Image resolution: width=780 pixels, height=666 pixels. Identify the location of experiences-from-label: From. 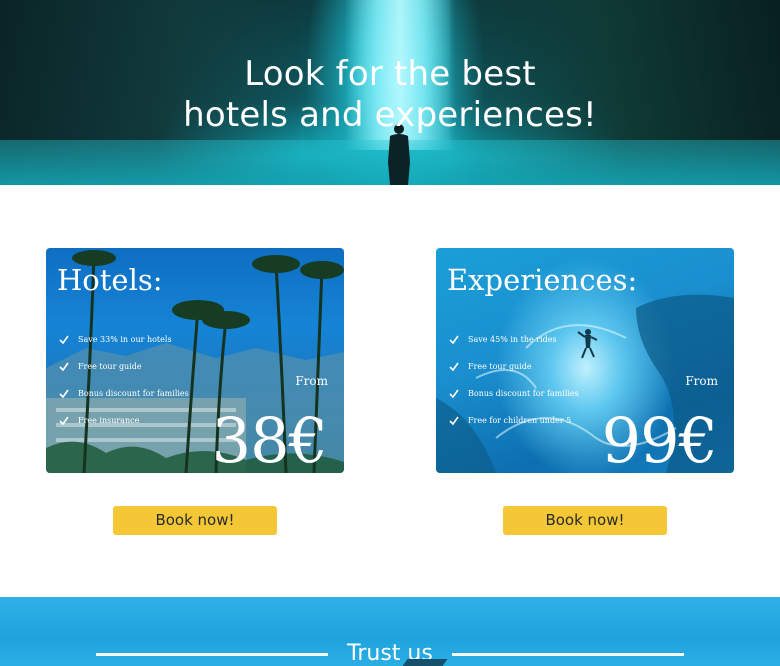
(701, 381).